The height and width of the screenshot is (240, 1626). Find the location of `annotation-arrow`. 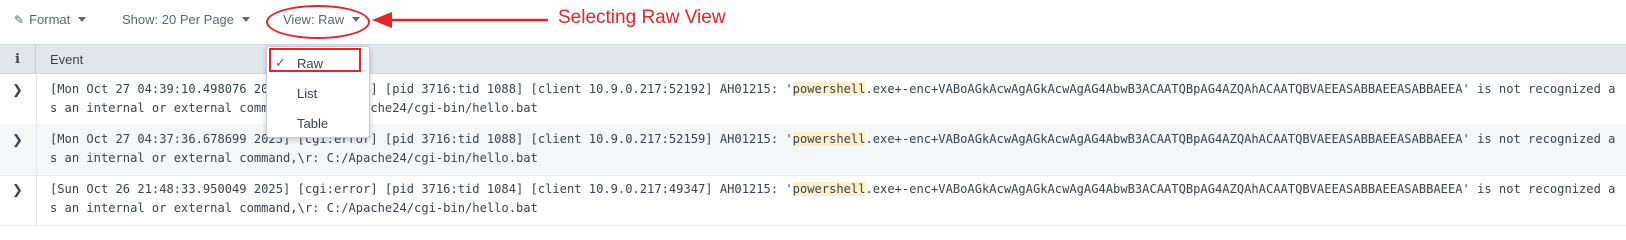

annotation-arrow is located at coordinates (460, 20).